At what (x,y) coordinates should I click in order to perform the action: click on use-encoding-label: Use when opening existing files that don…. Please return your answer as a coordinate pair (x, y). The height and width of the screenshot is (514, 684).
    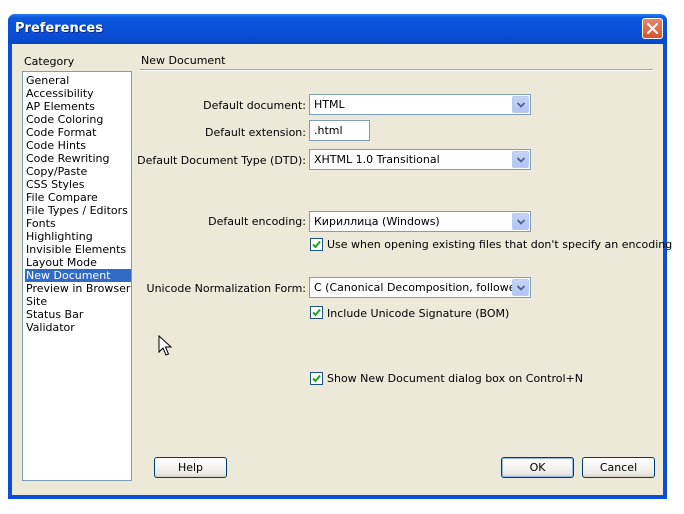
    Looking at the image, I should click on (499, 244).